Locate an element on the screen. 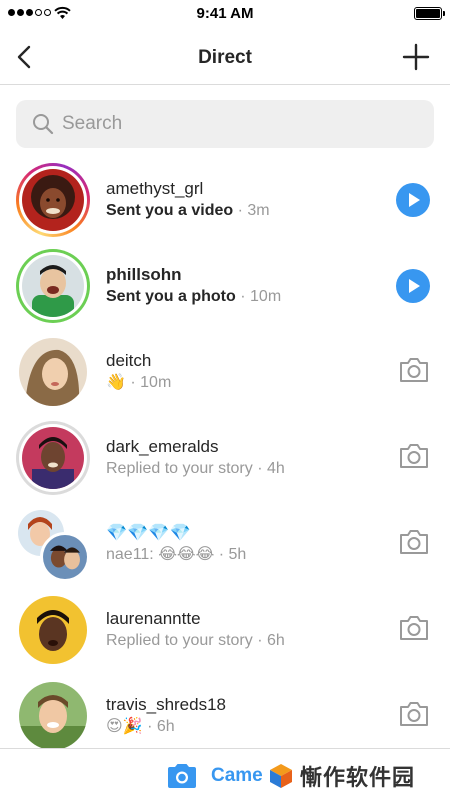  watermark: 慚作软件园 is located at coordinates (356, 776).